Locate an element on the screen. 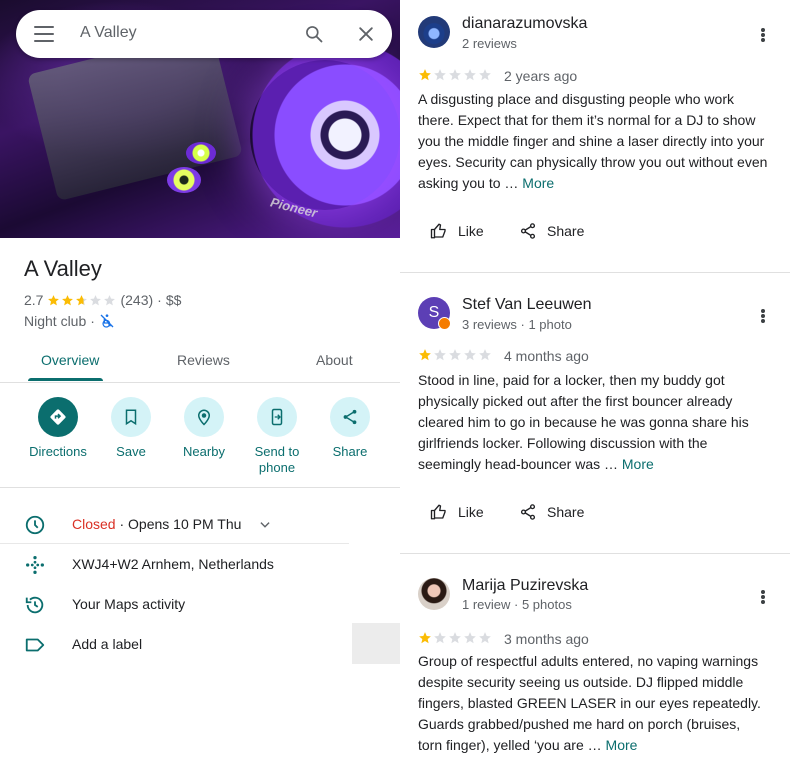 The image size is (800, 763). maps-activity-row: Your Maps activity is located at coordinates (174, 604).